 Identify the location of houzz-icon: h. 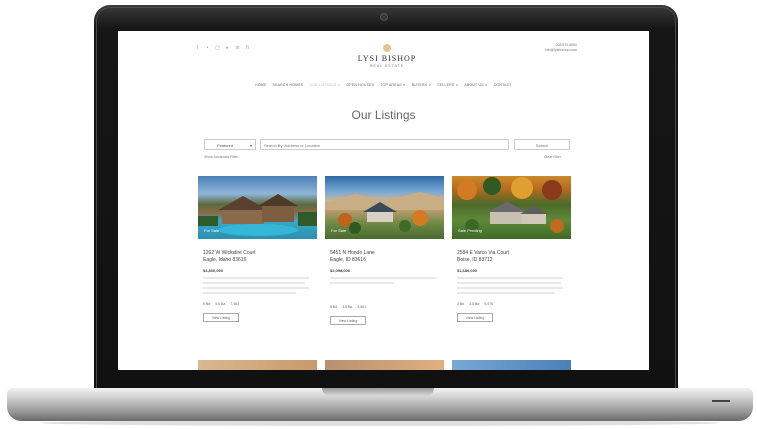
(247, 48).